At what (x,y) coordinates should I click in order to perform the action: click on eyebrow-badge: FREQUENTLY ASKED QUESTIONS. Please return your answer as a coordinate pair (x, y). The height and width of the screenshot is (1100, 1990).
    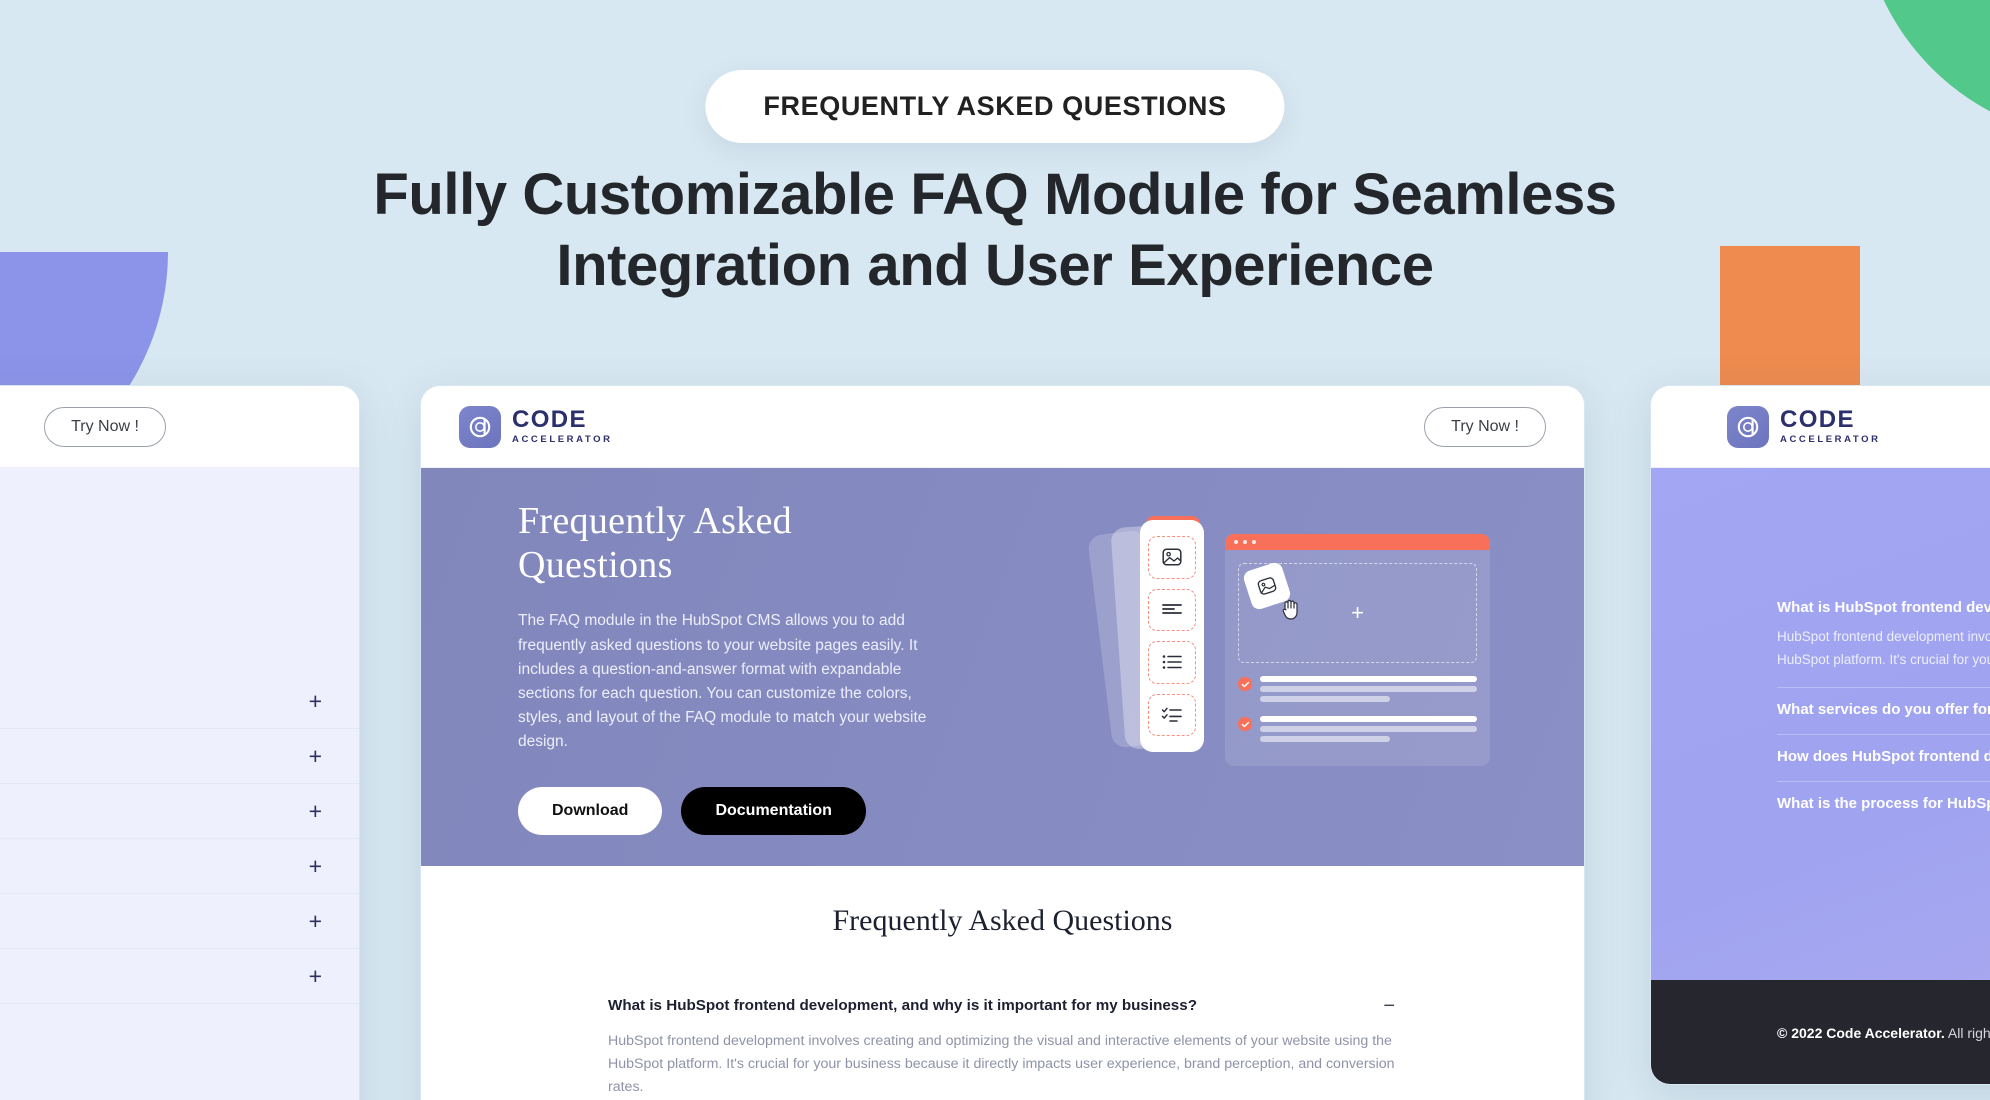
    Looking at the image, I should click on (995, 106).